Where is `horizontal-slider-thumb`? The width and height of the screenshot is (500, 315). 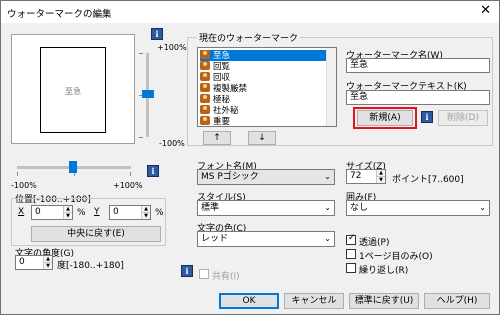 horizontal-slider-thumb is located at coordinates (73, 167).